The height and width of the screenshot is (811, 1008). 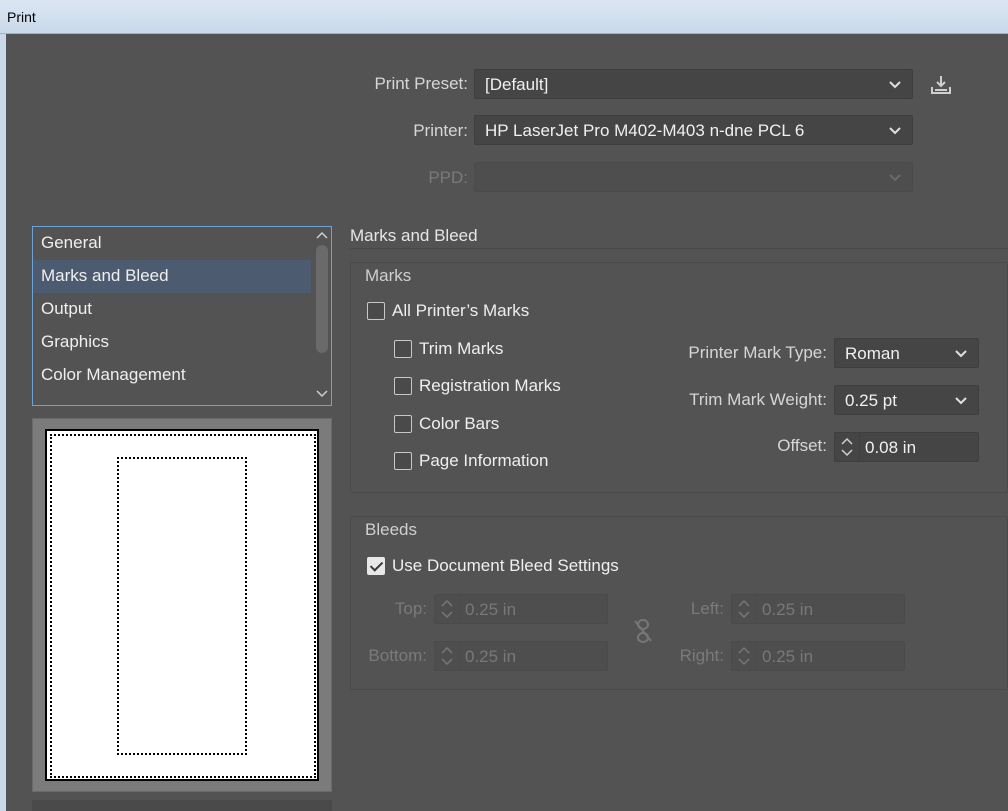 I want to click on scrollbar-thumb, so click(x=322, y=299).